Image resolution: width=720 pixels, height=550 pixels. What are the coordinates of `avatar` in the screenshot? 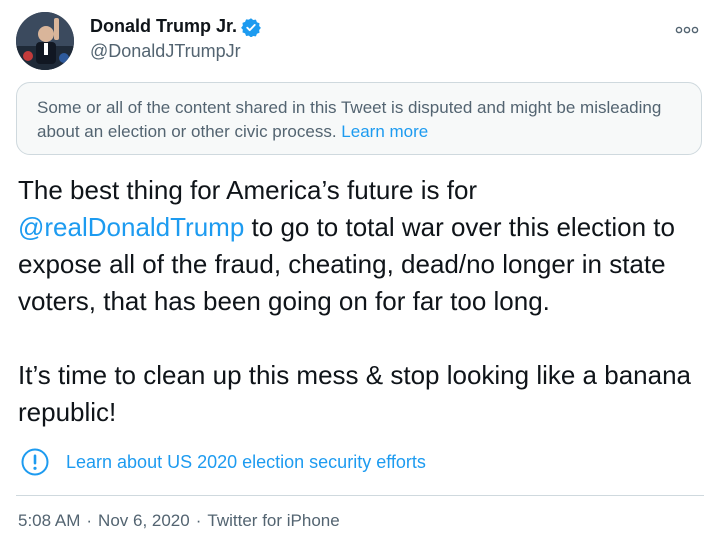 It's located at (45, 41).